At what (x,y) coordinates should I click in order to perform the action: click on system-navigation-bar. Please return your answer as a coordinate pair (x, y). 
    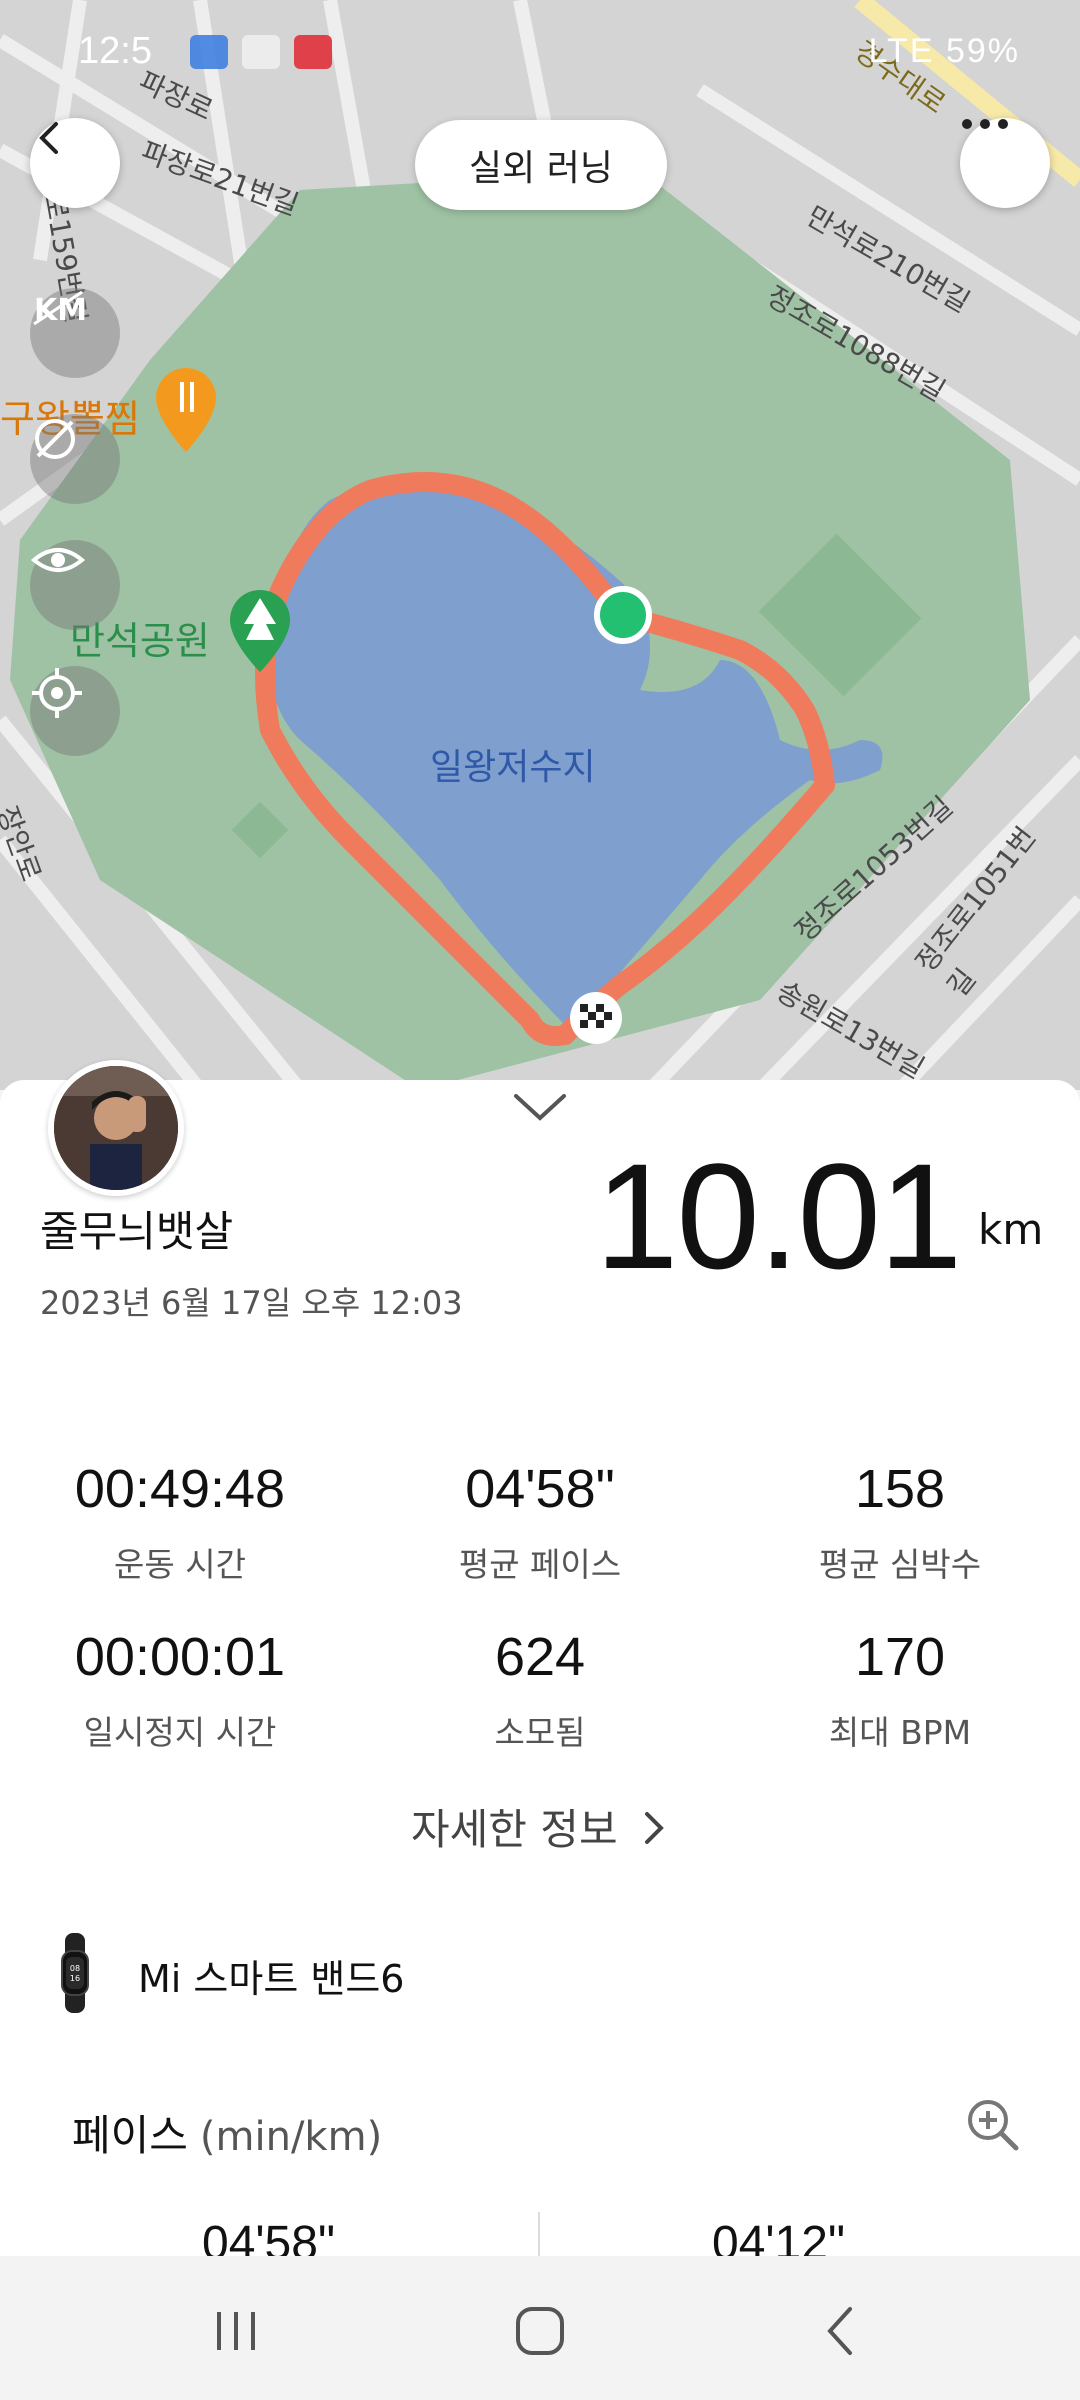
    Looking at the image, I should click on (540, 2328).